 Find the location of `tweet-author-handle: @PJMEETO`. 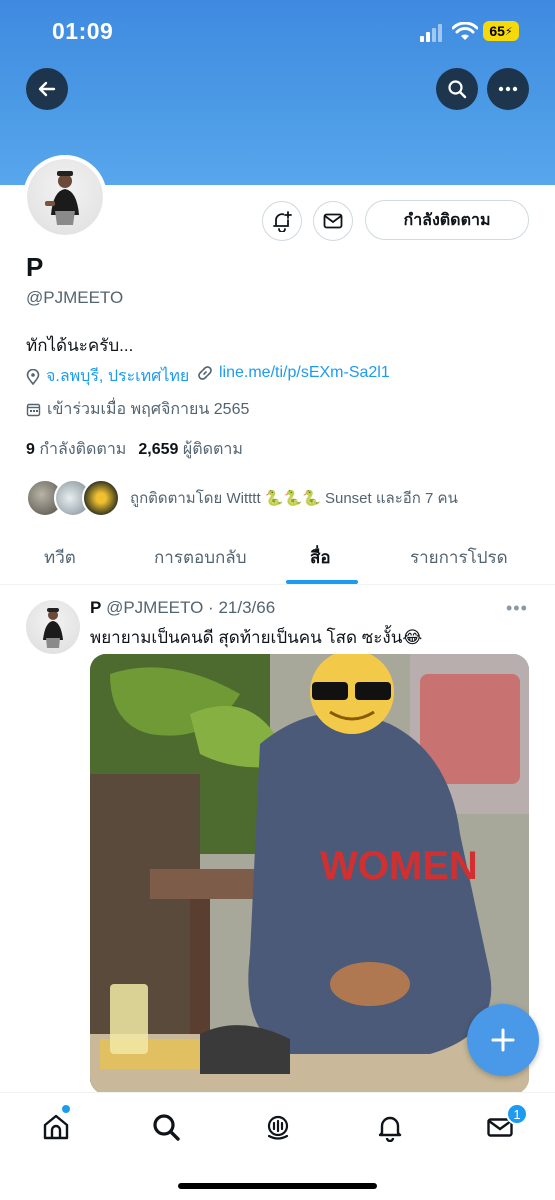

tweet-author-handle: @PJMEETO is located at coordinates (155, 607).